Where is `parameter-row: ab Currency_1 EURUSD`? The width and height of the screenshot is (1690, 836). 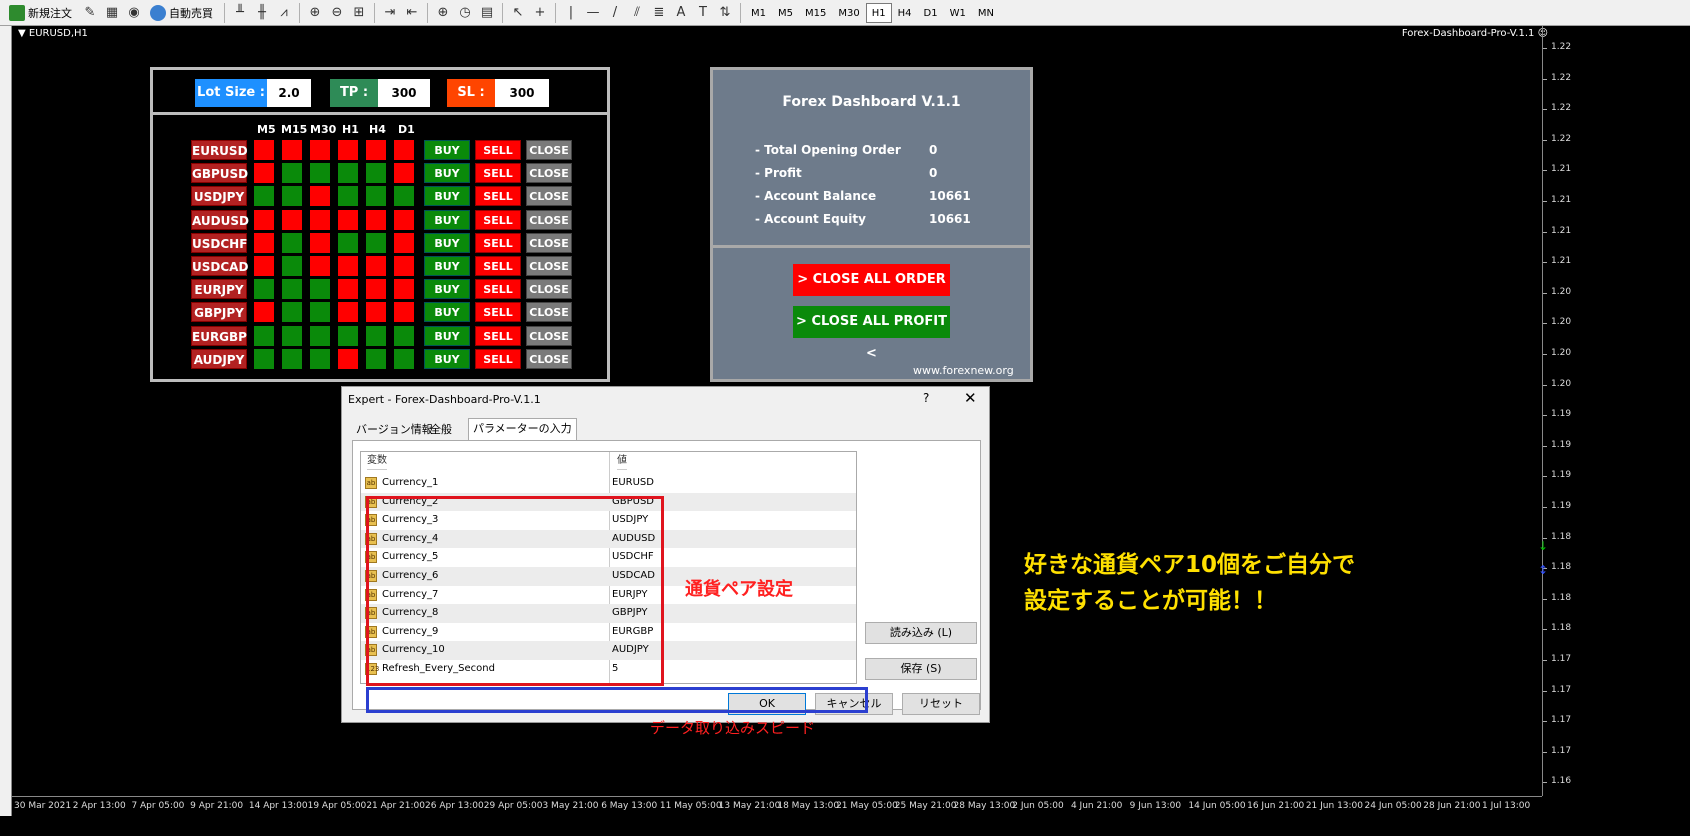
parameter-row: ab Currency_1 EURUSD is located at coordinates (608, 483).